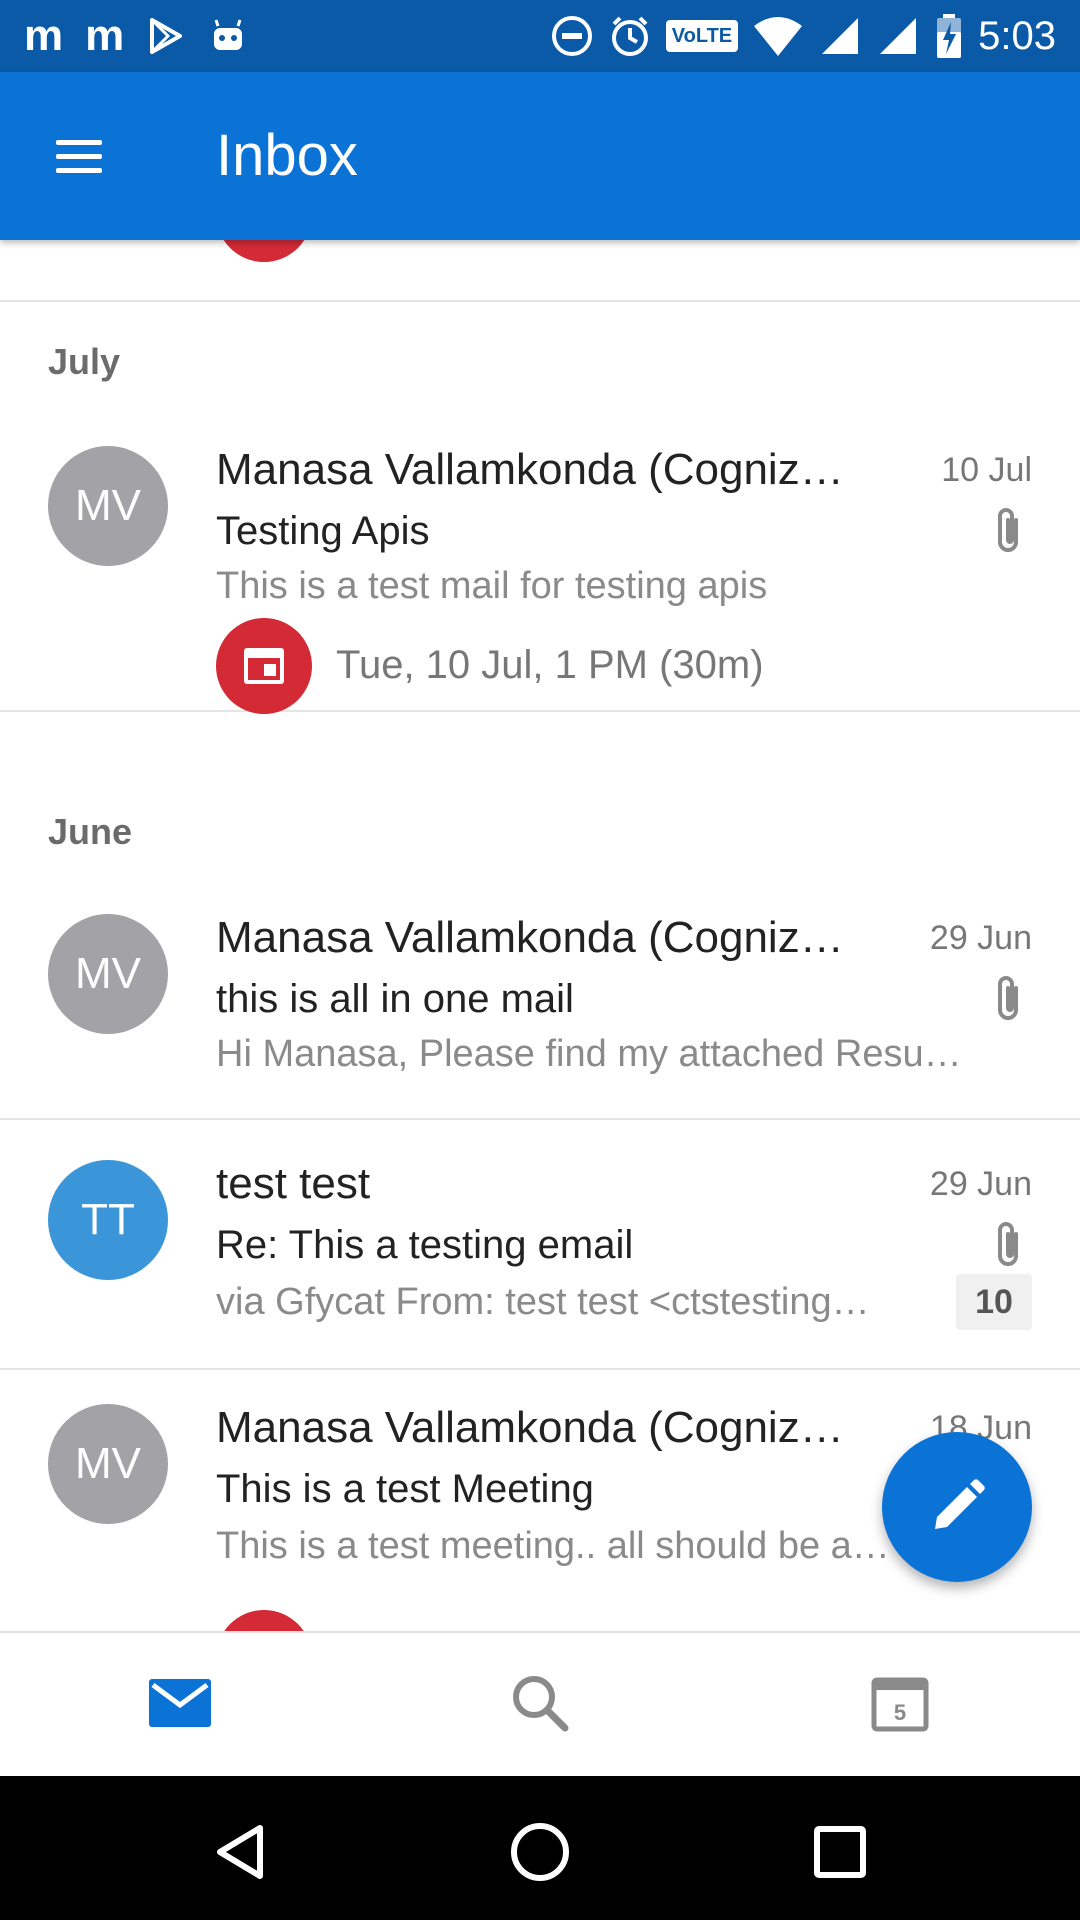 The height and width of the screenshot is (1920, 1080). What do you see at coordinates (629, 36) in the screenshot?
I see `alarm-icon` at bounding box center [629, 36].